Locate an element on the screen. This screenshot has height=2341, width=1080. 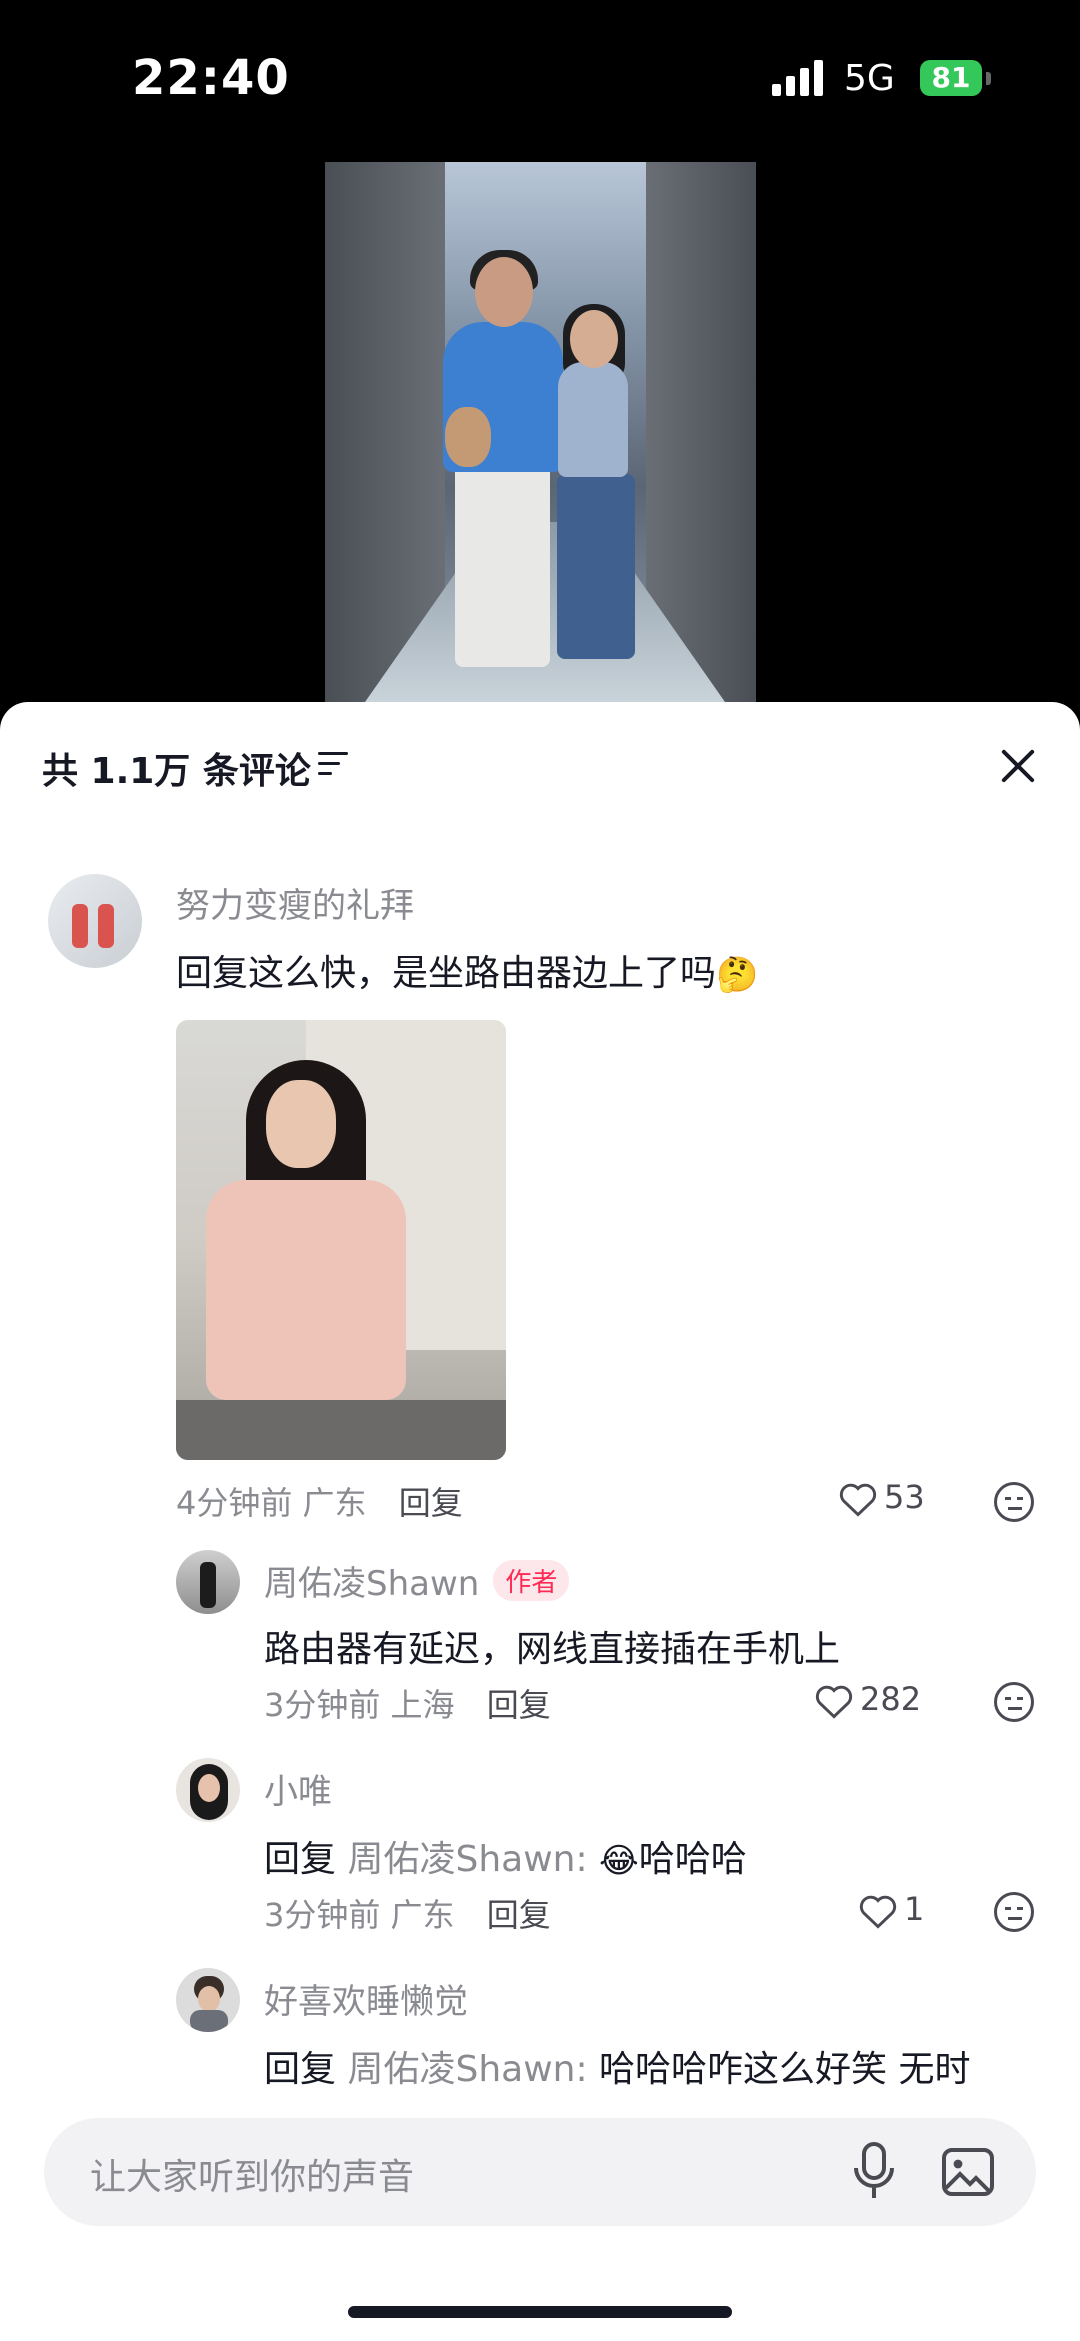
like-button: 1 is located at coordinates (891, 1909).